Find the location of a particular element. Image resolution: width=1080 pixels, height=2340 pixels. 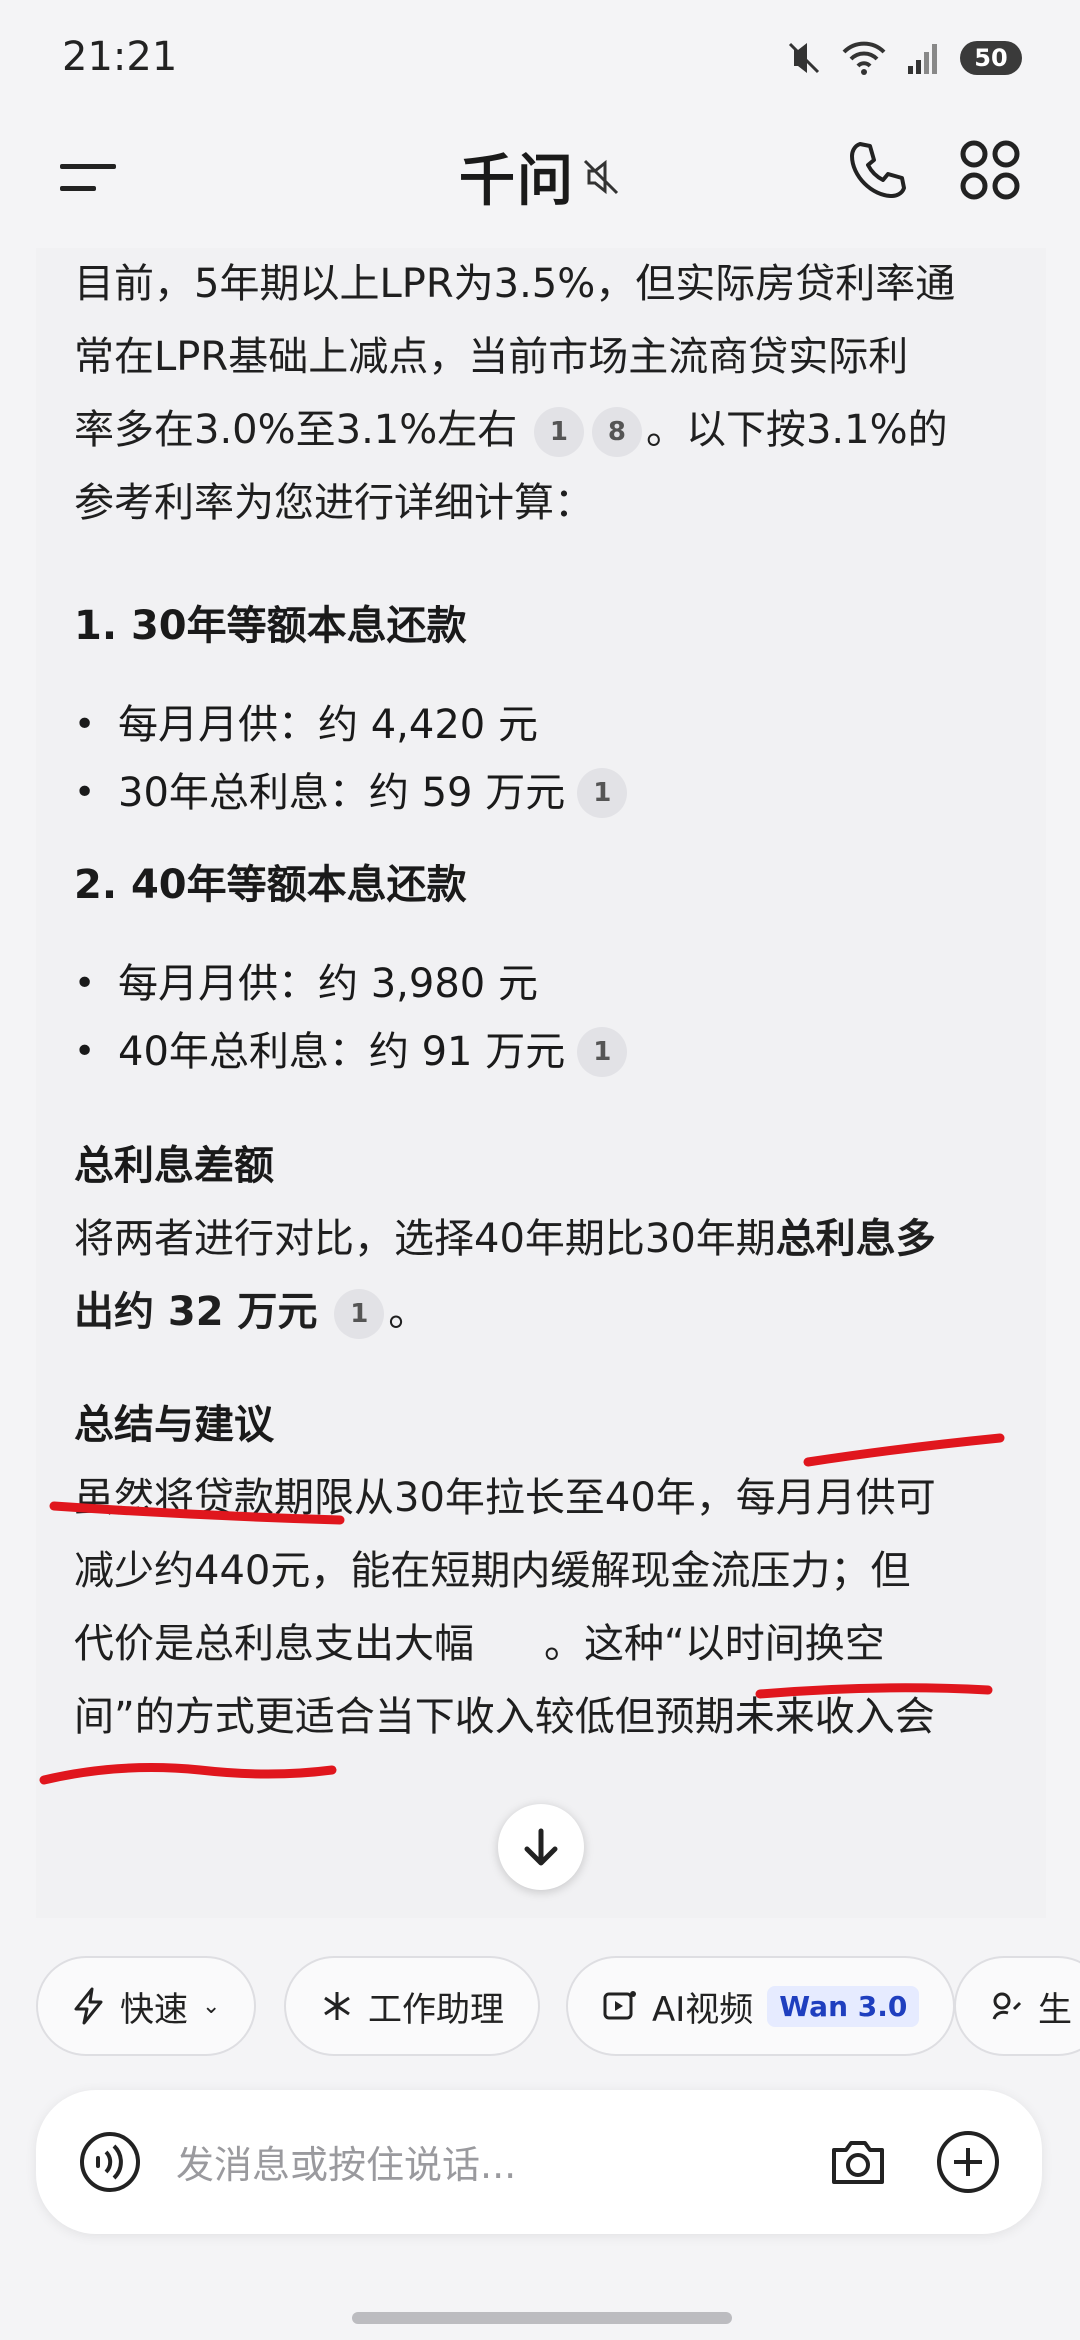

status-bar: 21:21 50 is located at coordinates (540, 59).